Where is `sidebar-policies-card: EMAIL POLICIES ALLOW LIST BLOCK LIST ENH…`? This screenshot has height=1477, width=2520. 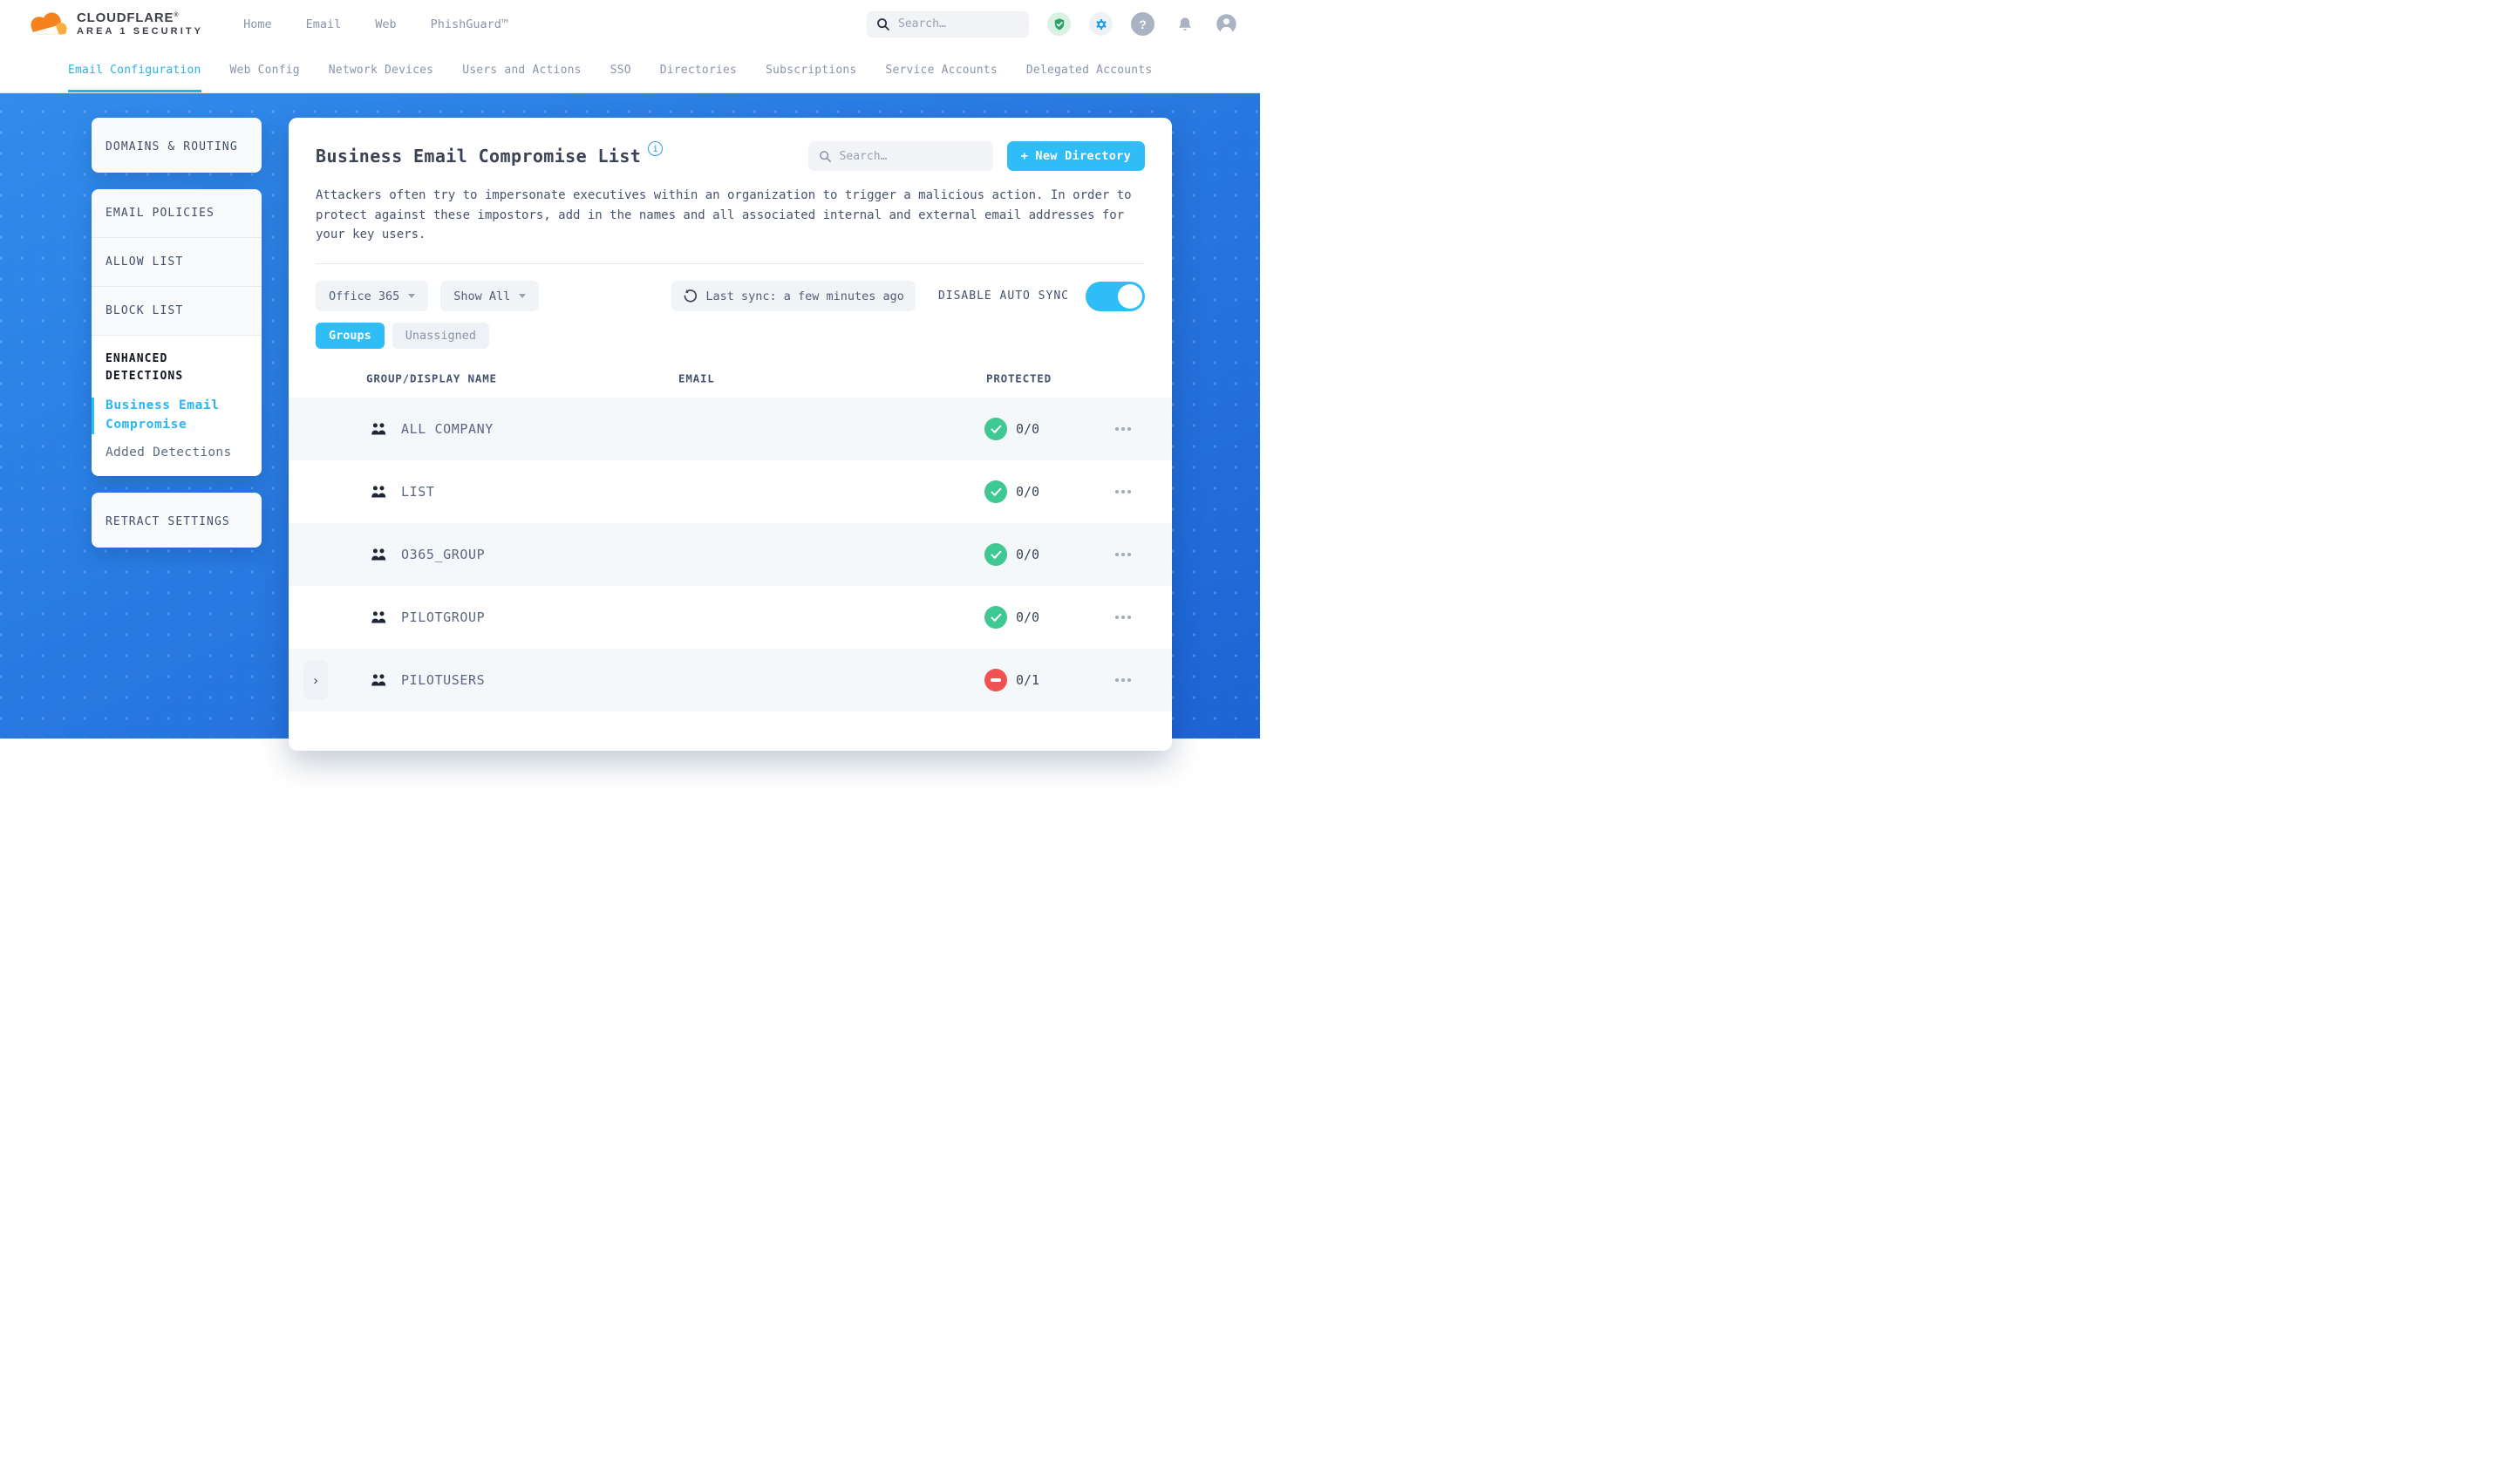 sidebar-policies-card: EMAIL POLICIES ALLOW LIST BLOCK LIST ENH… is located at coordinates (177, 333).